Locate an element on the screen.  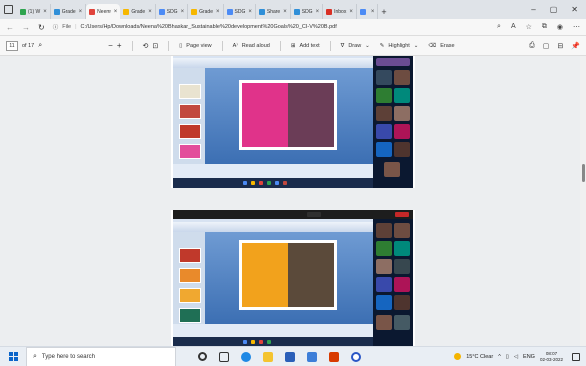
clock: 08:07 02-03-2022 is located at coordinates (551, 357).